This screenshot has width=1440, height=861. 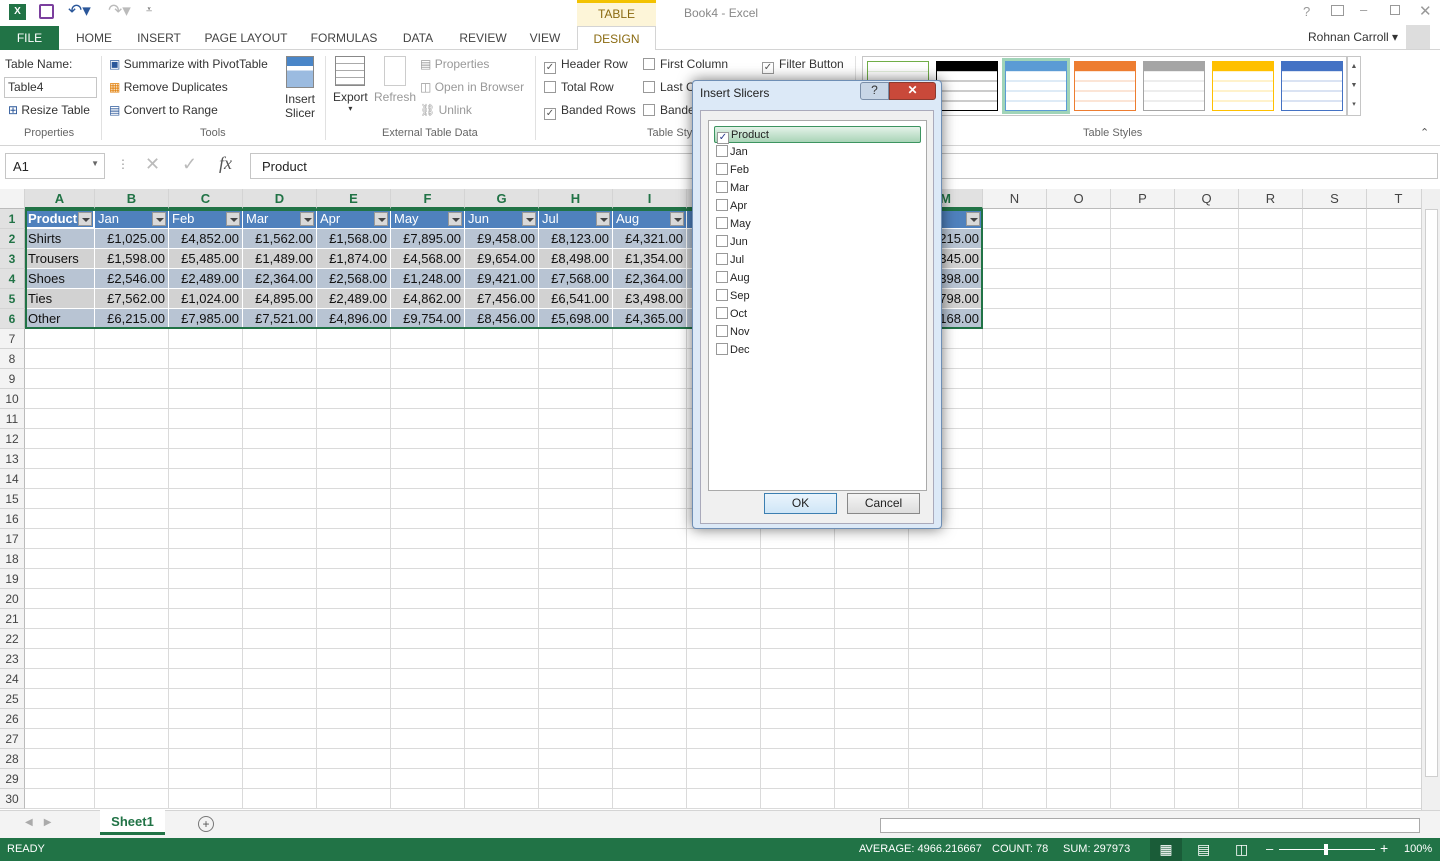 What do you see at coordinates (132, 239) in the screenshot?
I see `cell: £1,025.00` at bounding box center [132, 239].